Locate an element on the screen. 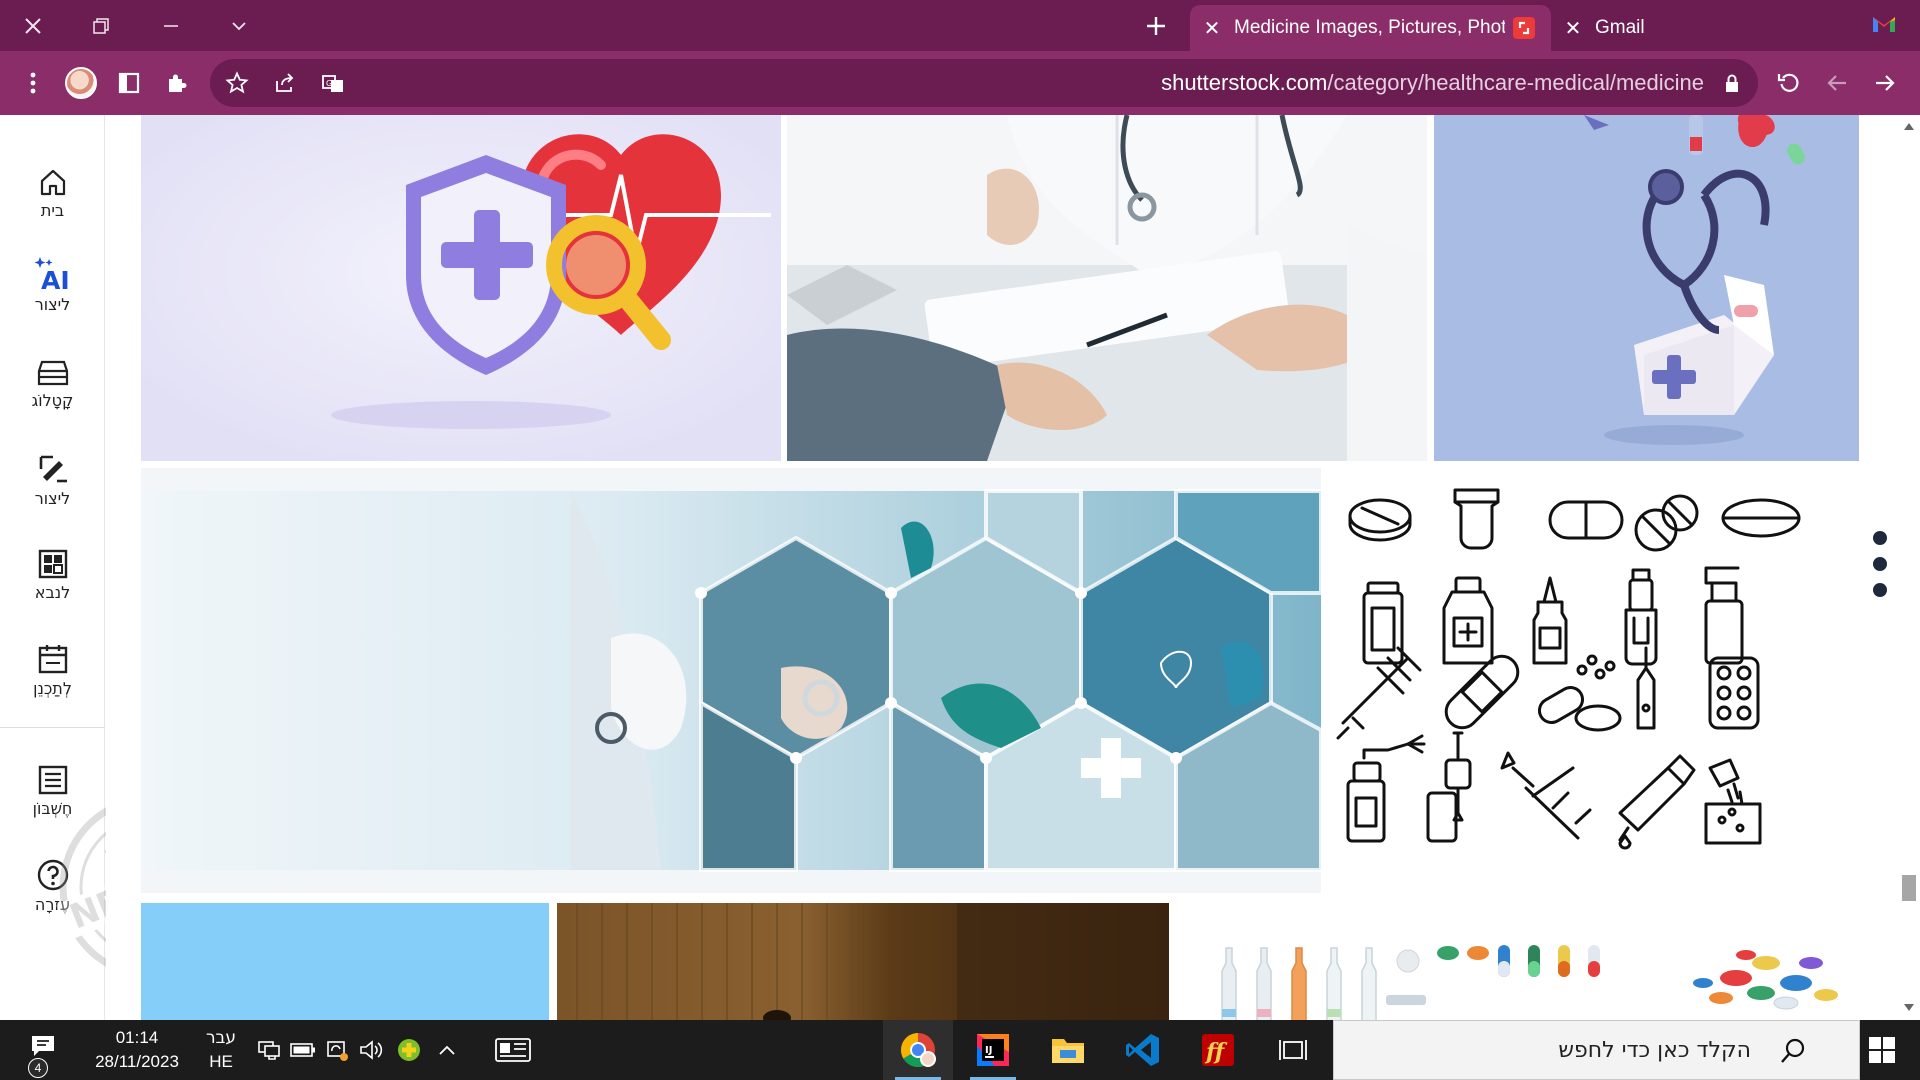 The image size is (1920, 1080). browser-menu-button is located at coordinates (33, 83).